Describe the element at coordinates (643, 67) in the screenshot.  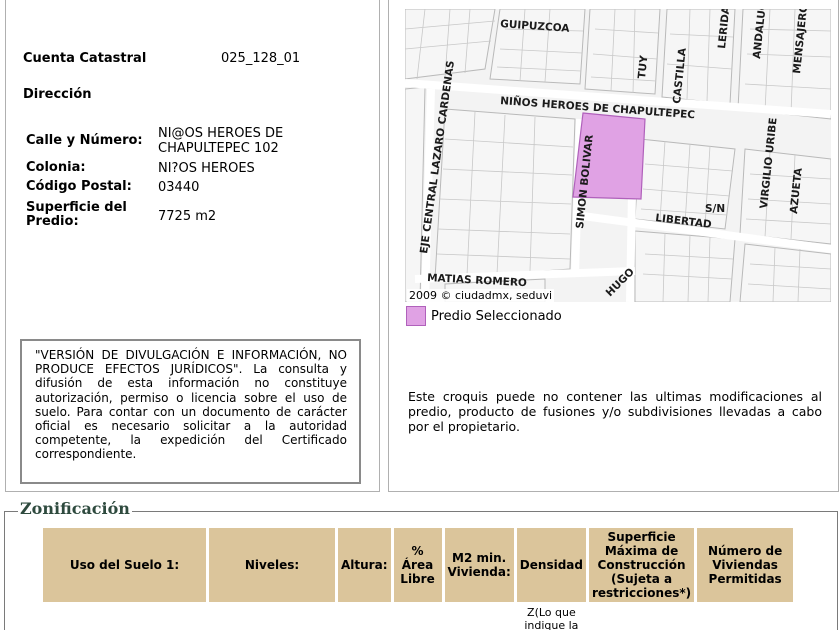
I see `street-tuy: TUY` at that location.